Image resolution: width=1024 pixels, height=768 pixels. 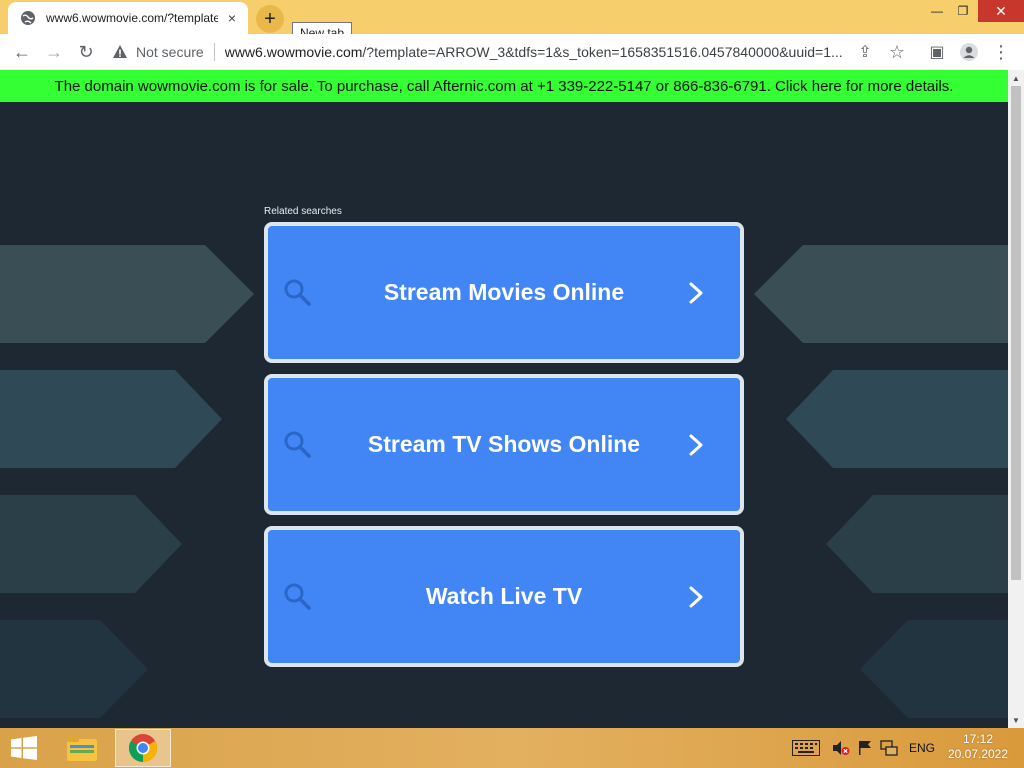 I want to click on profile-avatar-icon, so click(x=969, y=52).